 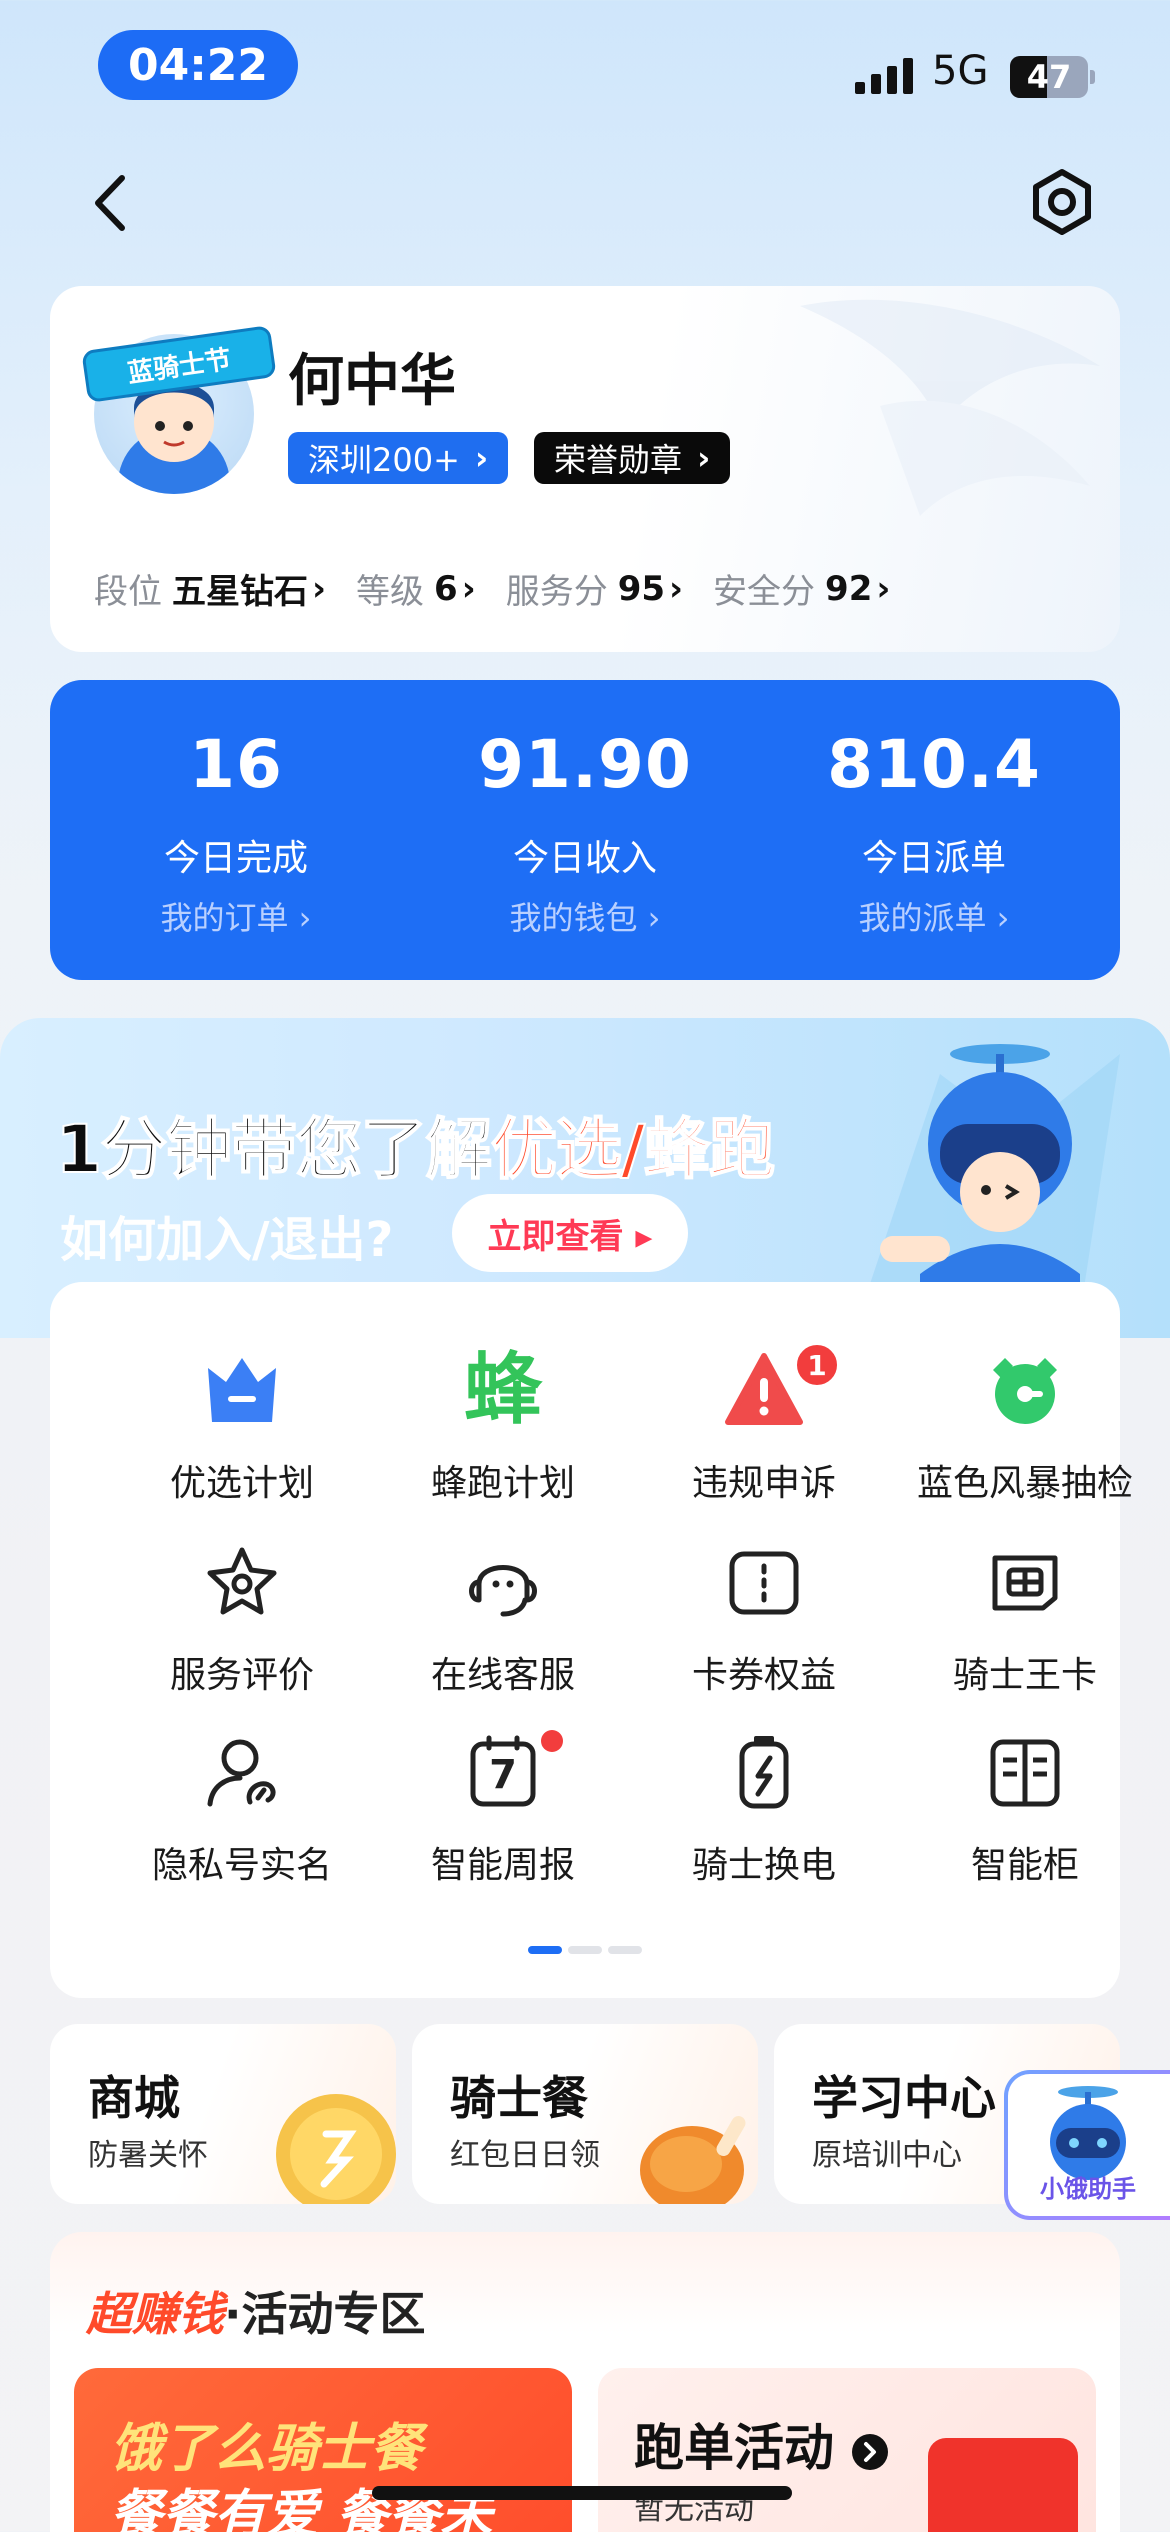 What do you see at coordinates (570, 1233) in the screenshot?
I see `view-now-button: 立即查看 ▸` at bounding box center [570, 1233].